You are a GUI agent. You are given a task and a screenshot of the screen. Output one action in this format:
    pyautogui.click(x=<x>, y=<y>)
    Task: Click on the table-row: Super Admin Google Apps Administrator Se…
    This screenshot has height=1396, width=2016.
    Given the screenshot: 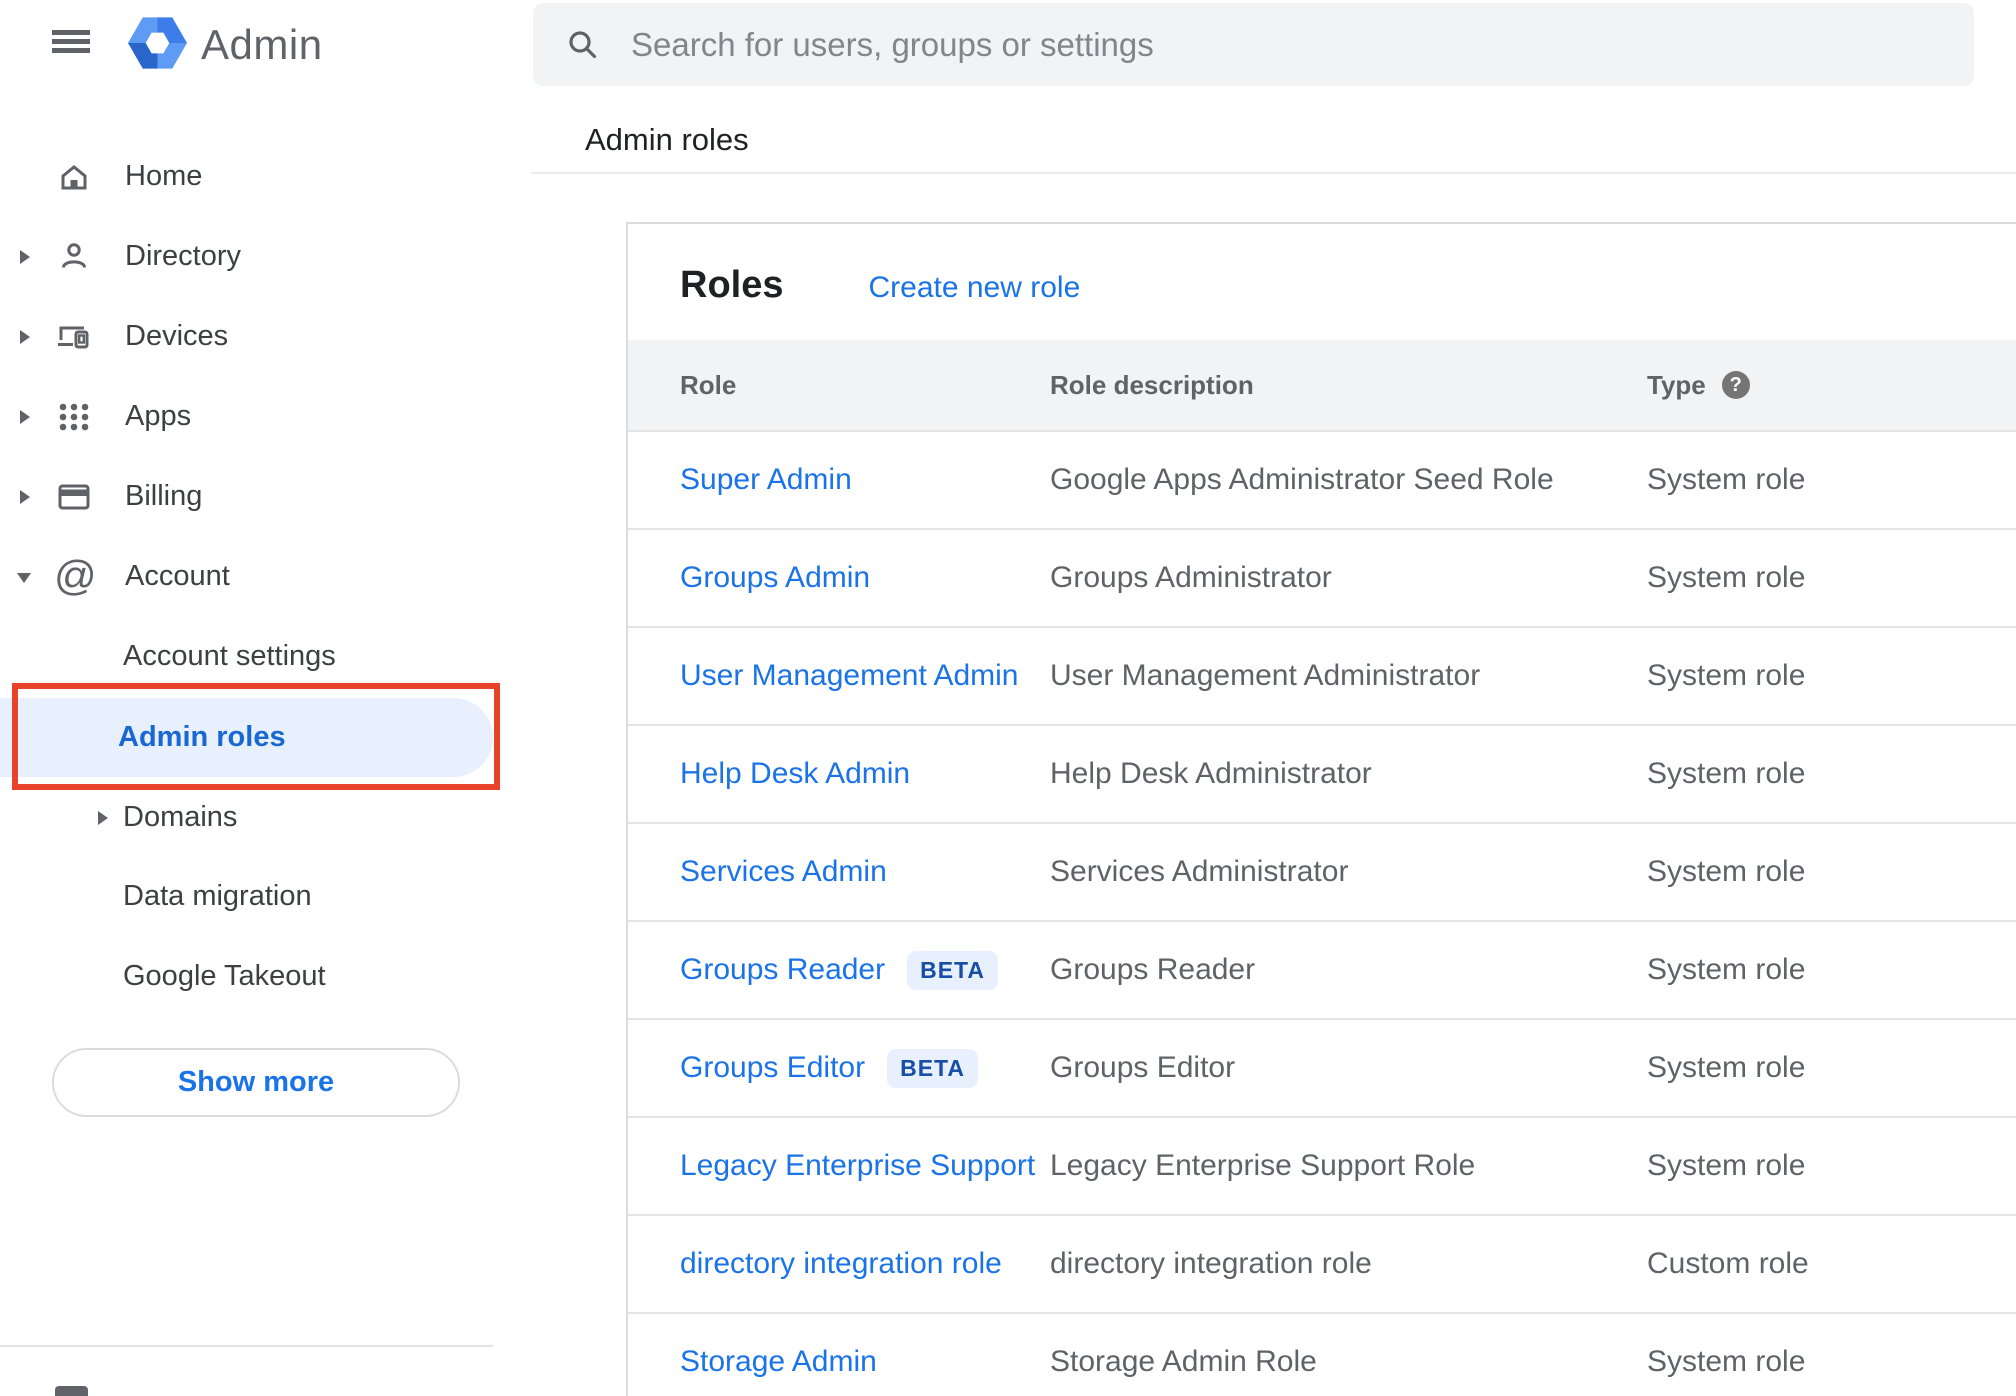 What is the action you would take?
    pyautogui.click(x=1322, y=481)
    